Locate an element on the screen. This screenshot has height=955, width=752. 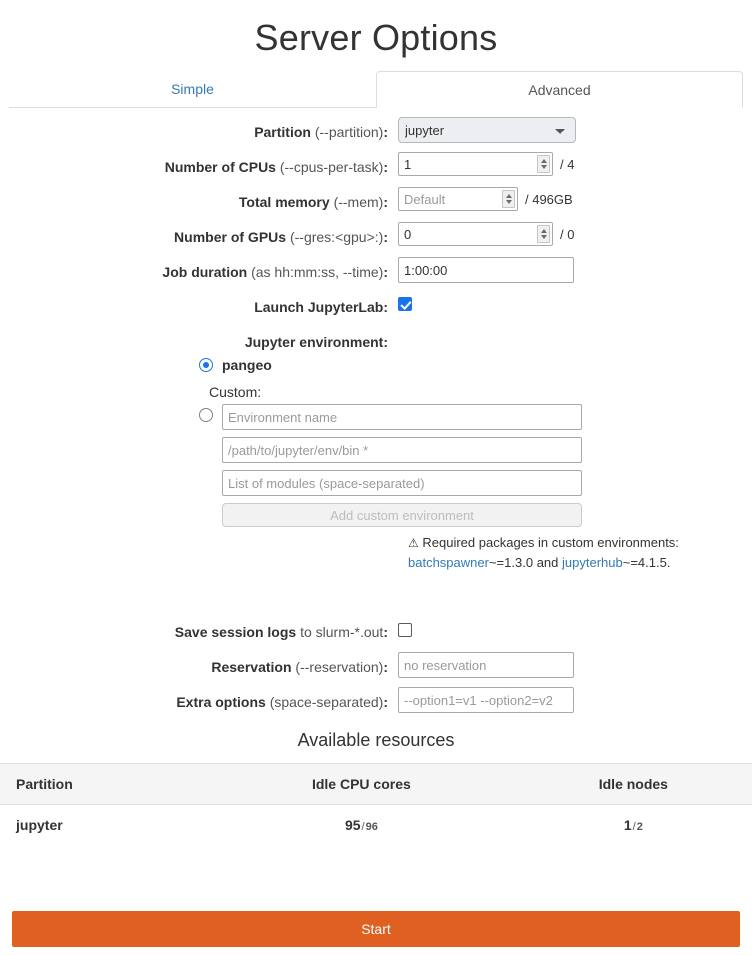
environment-radio-custom is located at coordinates (206, 415).